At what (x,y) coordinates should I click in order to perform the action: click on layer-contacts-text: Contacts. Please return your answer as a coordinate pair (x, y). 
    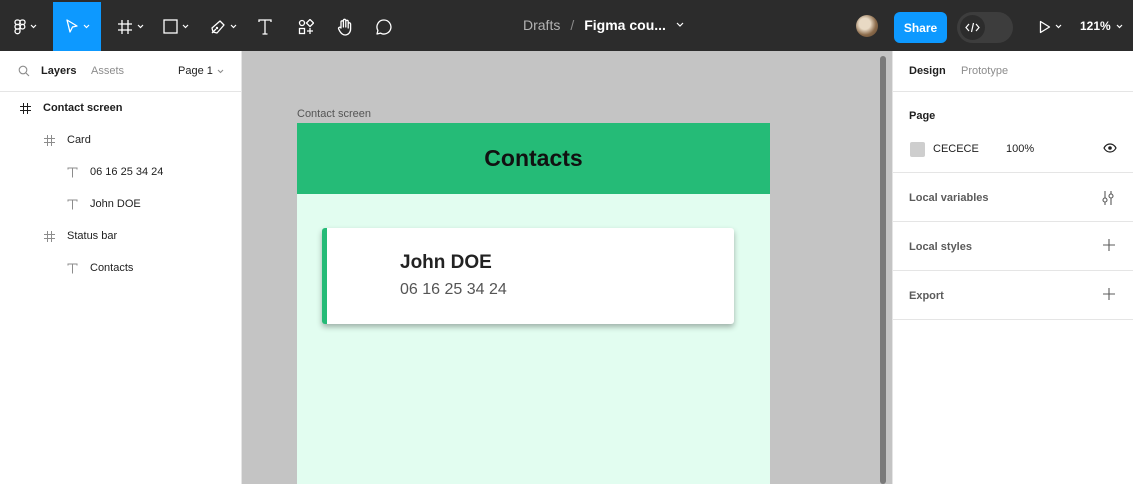
    Looking at the image, I should click on (120, 268).